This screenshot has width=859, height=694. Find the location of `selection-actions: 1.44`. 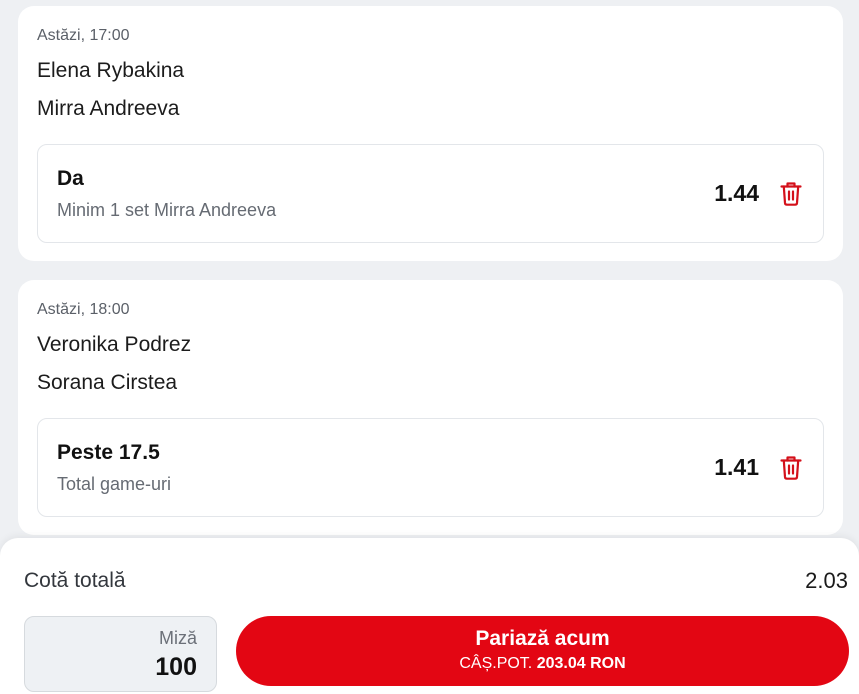

selection-actions: 1.44 is located at coordinates (758, 193).